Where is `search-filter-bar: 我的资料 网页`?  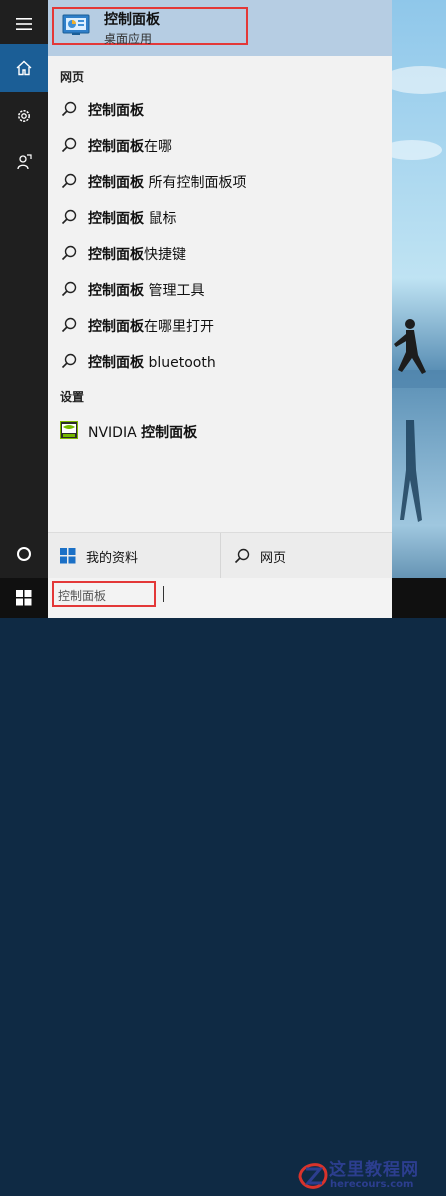 search-filter-bar: 我的资料 网页 is located at coordinates (220, 555).